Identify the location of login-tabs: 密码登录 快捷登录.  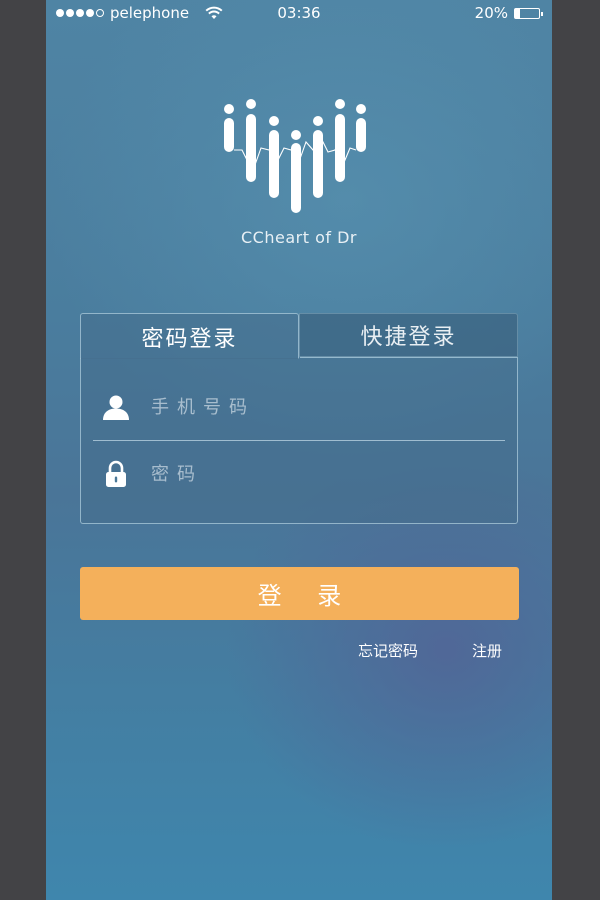
(299, 336).